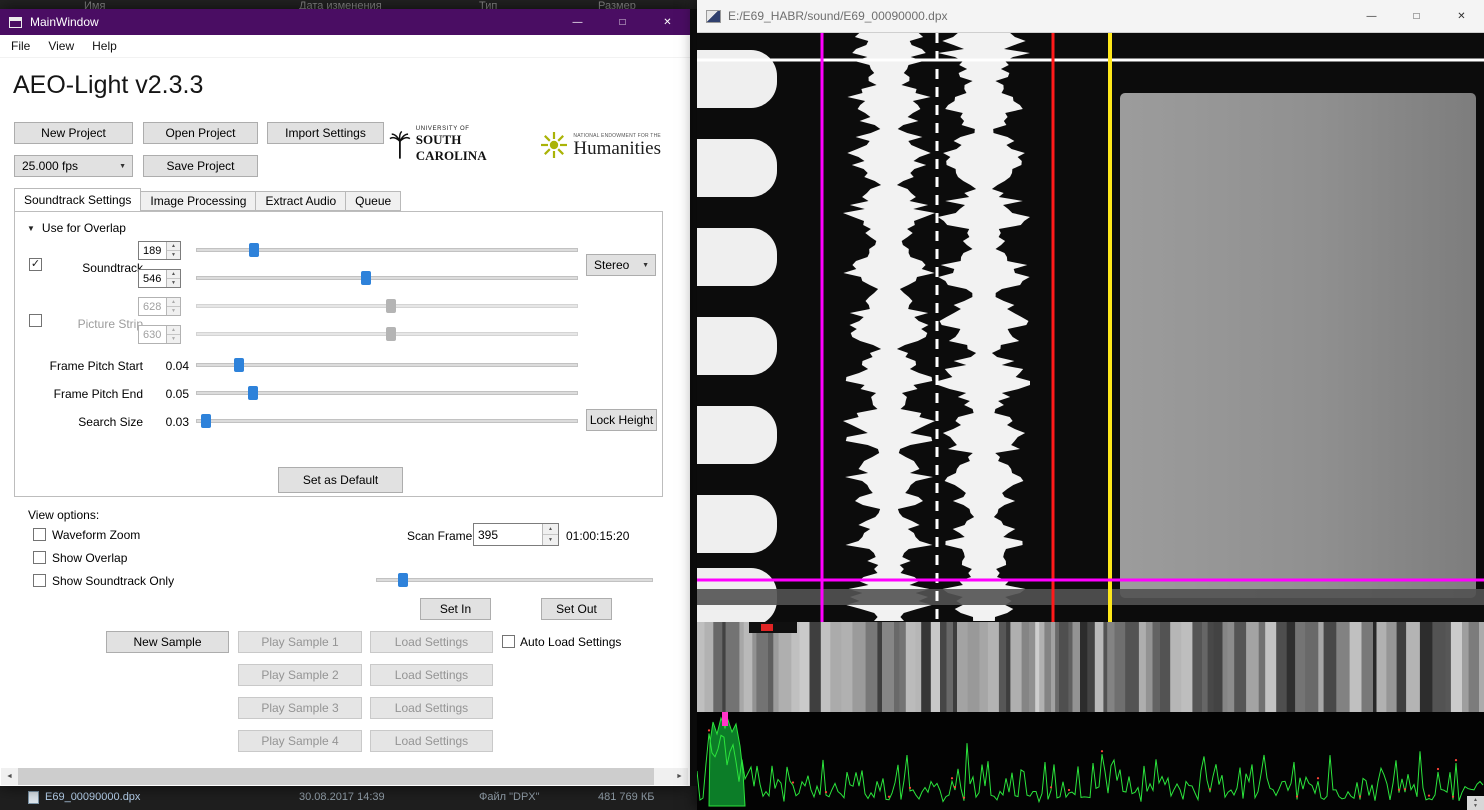  I want to click on set-out-button: Set Out, so click(576, 609).